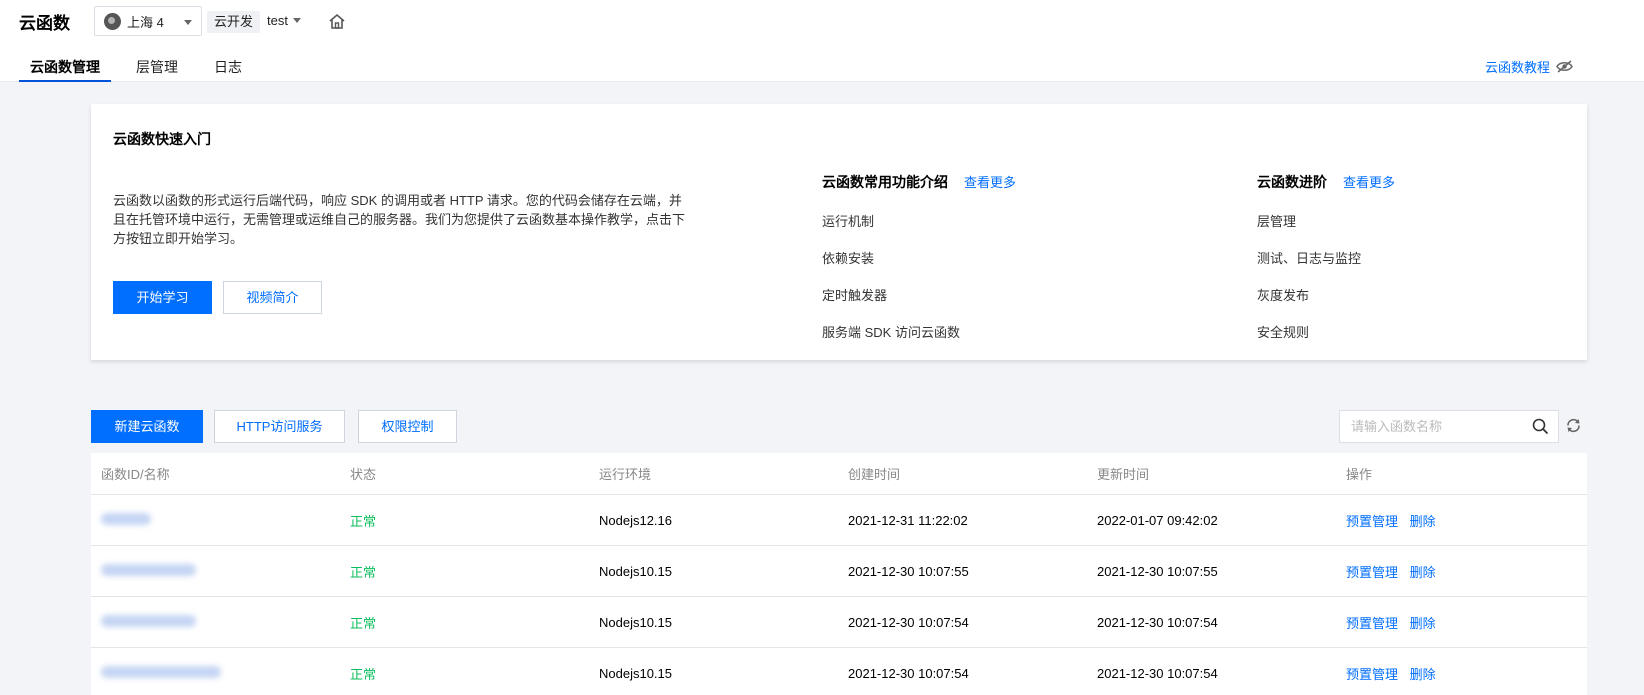 The image size is (1644, 695). I want to click on created-cell: 2021-12-31 11:22:02, so click(908, 520).